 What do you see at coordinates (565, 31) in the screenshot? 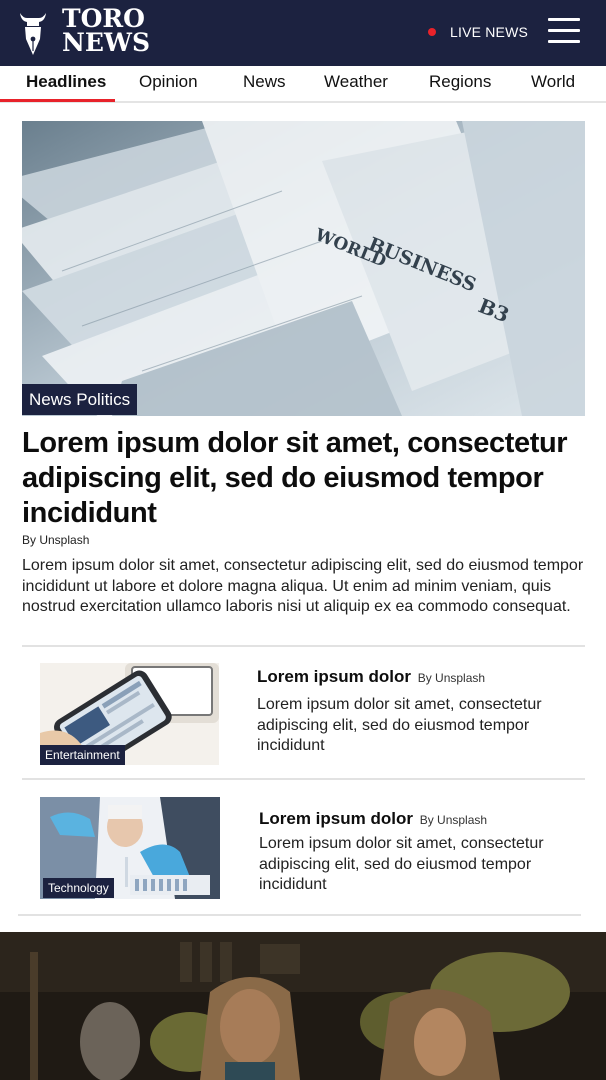
I see `hamburger-menu-icon` at bounding box center [565, 31].